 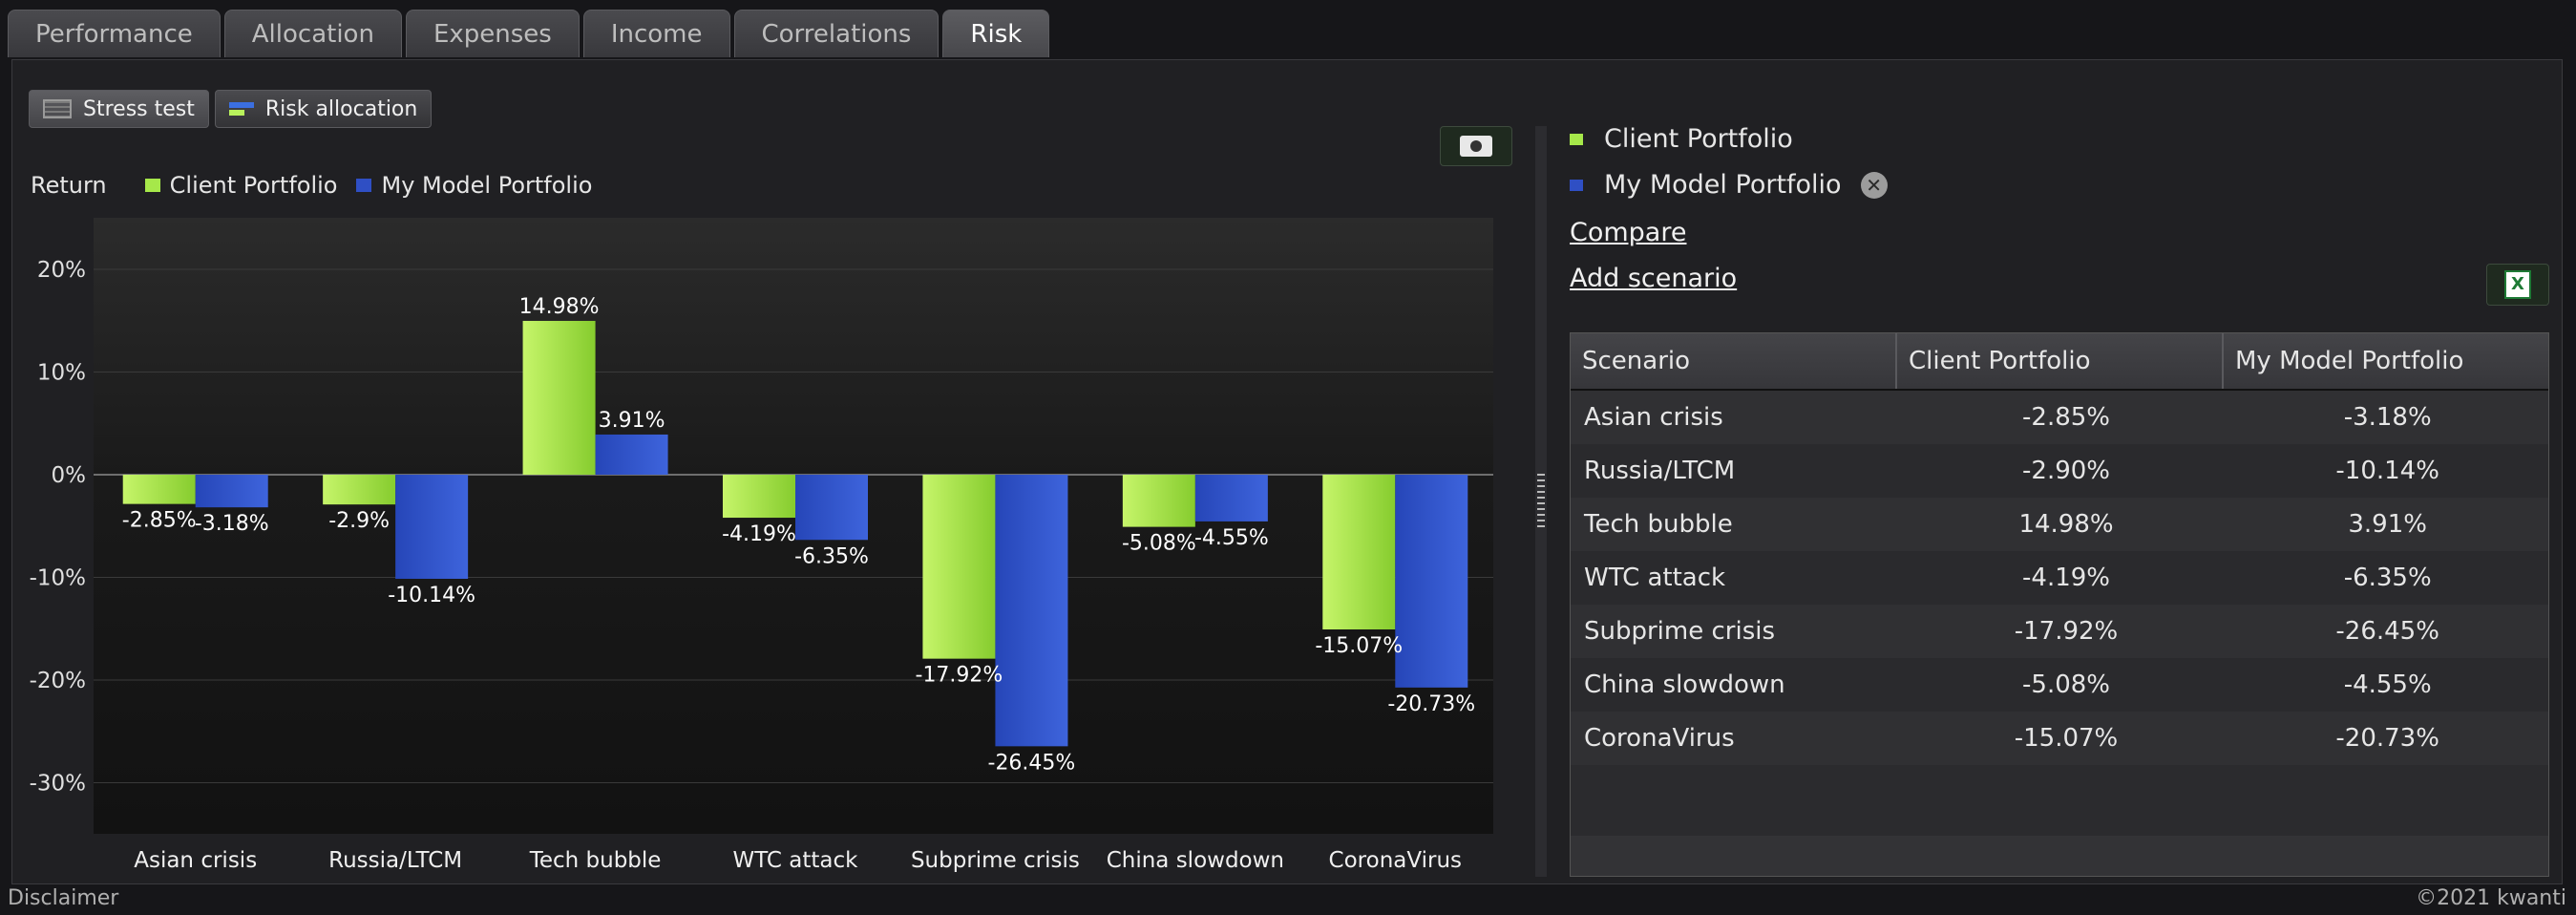 I want to click on data-label: -15.07%, so click(x=1359, y=646).